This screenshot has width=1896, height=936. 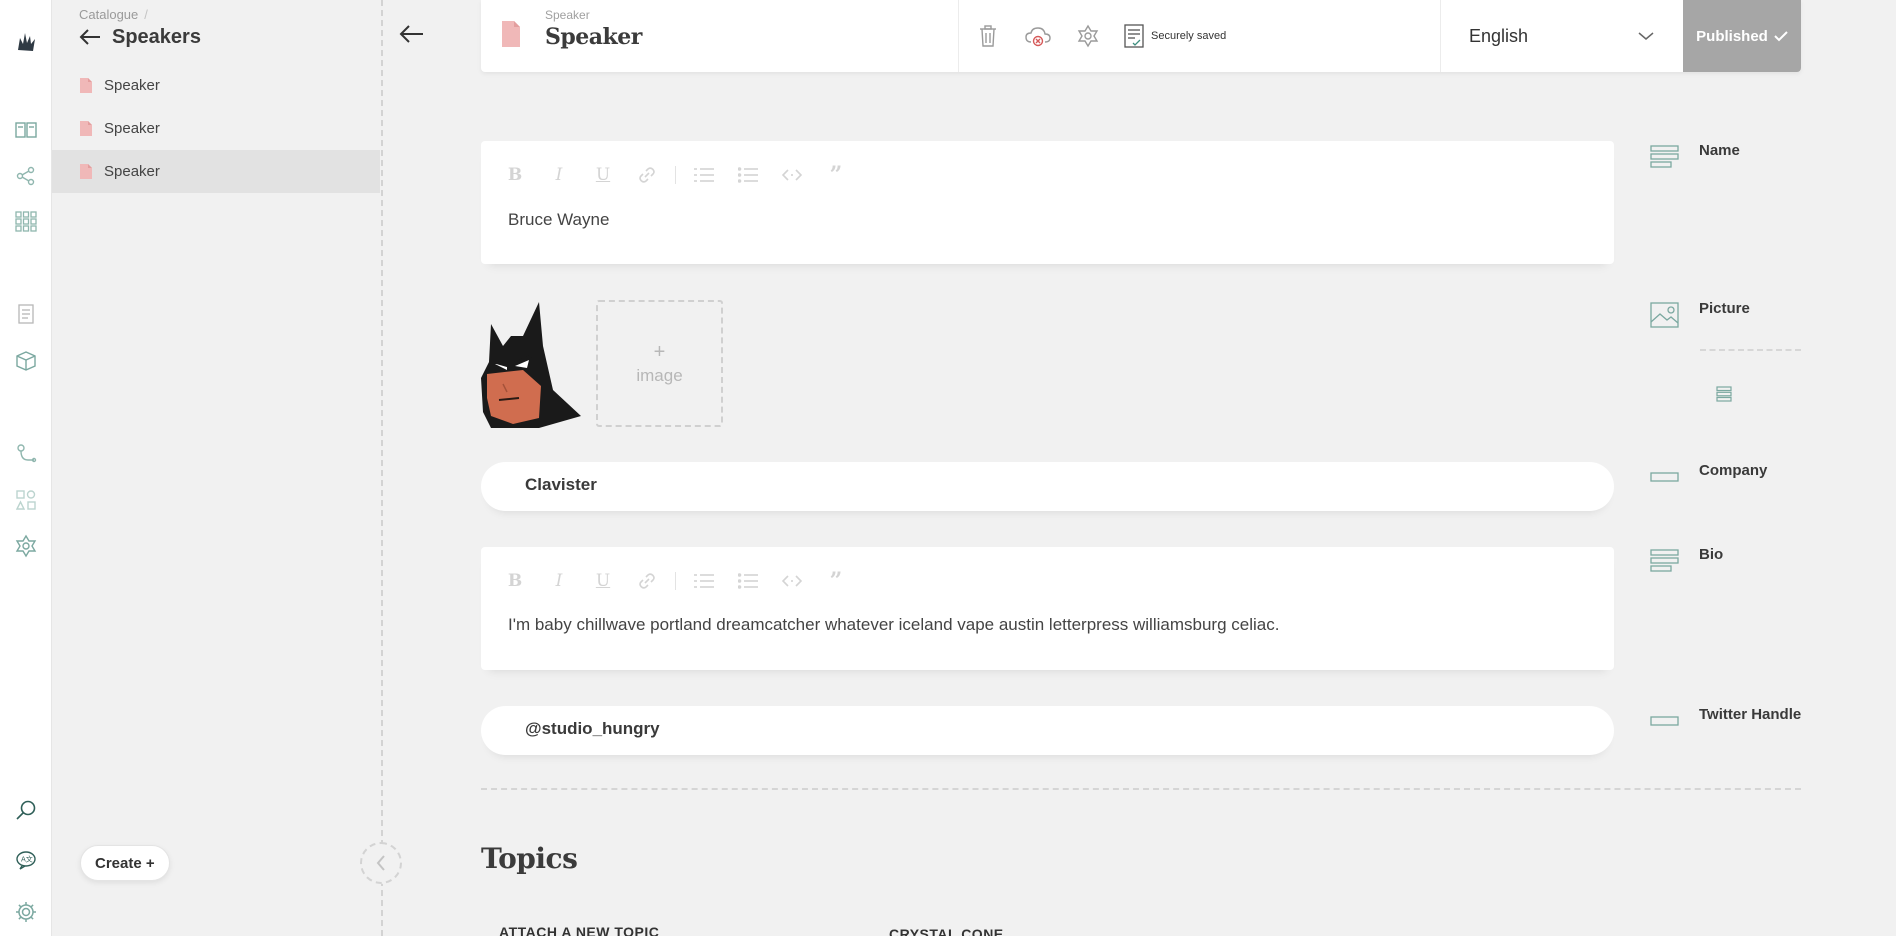 I want to click on logo-icon, so click(x=26, y=42).